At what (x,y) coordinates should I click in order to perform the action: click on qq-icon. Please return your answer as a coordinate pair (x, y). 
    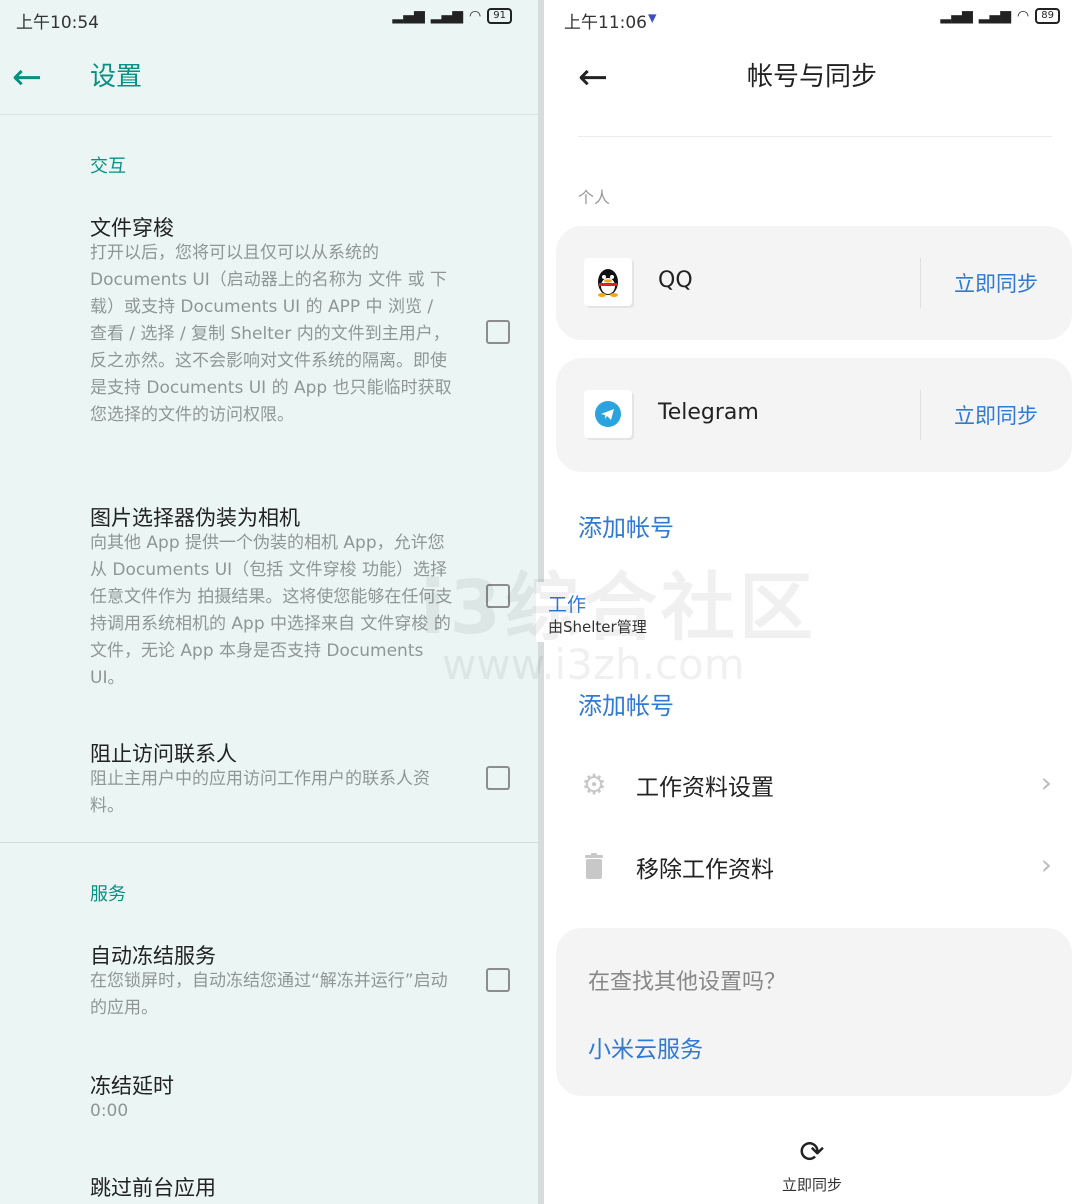
    Looking at the image, I should click on (608, 282).